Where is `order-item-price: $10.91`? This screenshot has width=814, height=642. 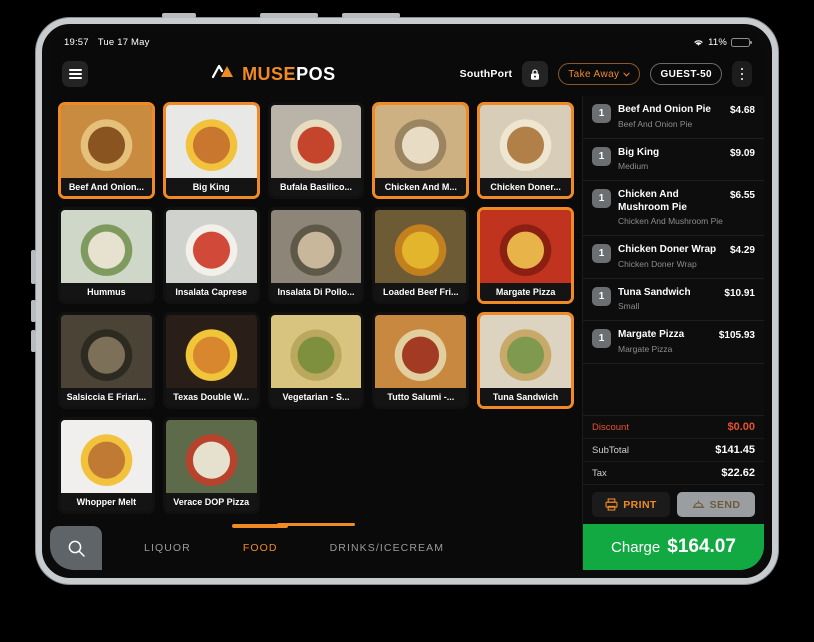
order-item-price: $10.91 is located at coordinates (739, 293).